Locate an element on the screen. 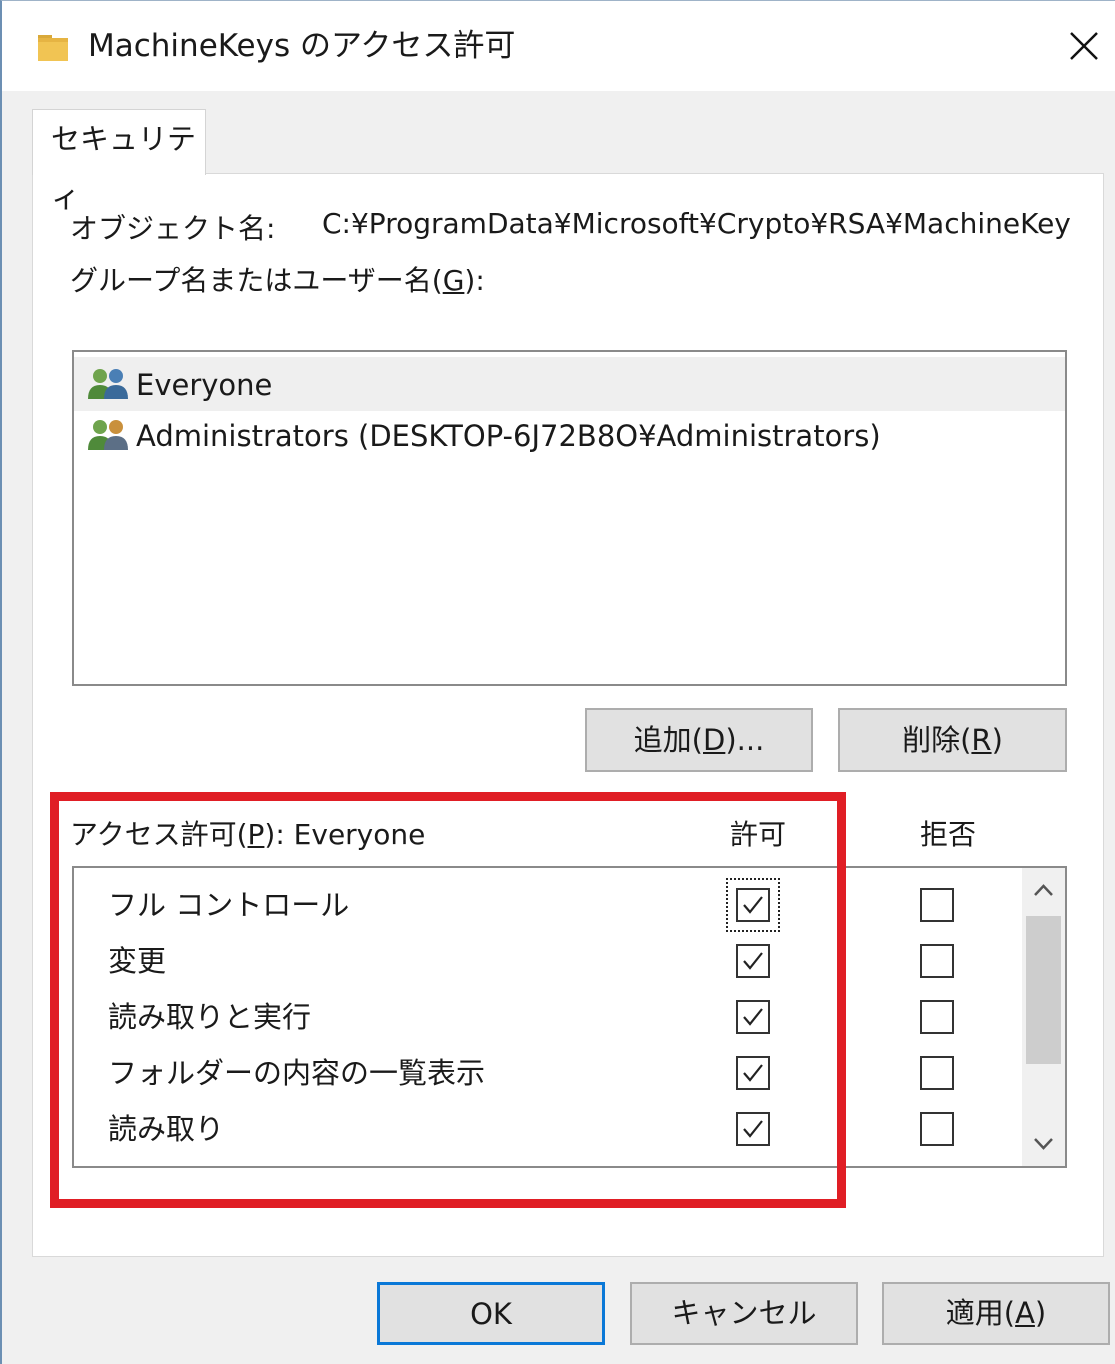 This screenshot has width=1115, height=1364. deny-checkbox-modify is located at coordinates (937, 961).